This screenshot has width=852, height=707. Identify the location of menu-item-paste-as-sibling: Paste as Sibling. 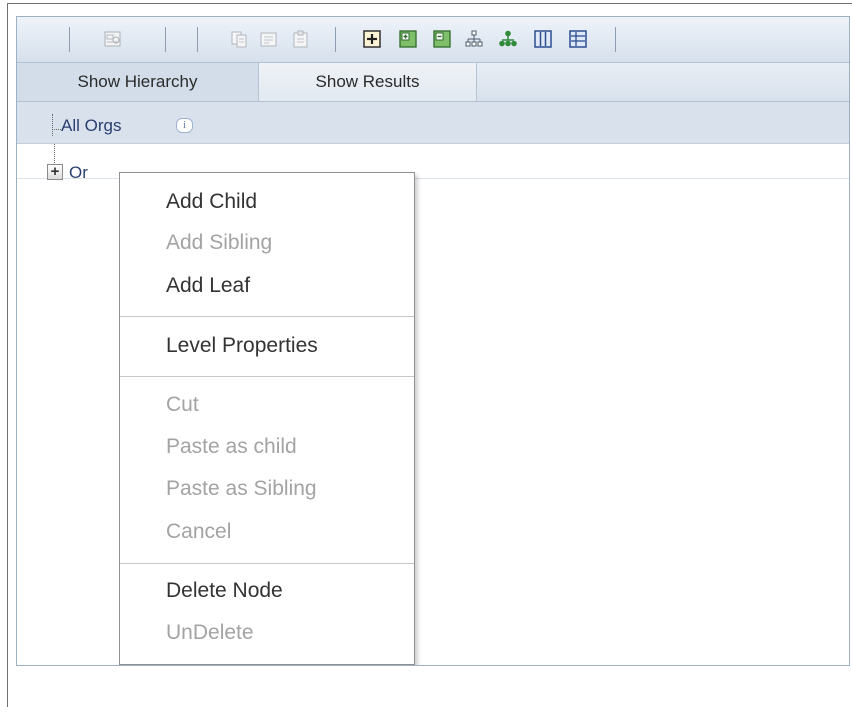
(241, 489).